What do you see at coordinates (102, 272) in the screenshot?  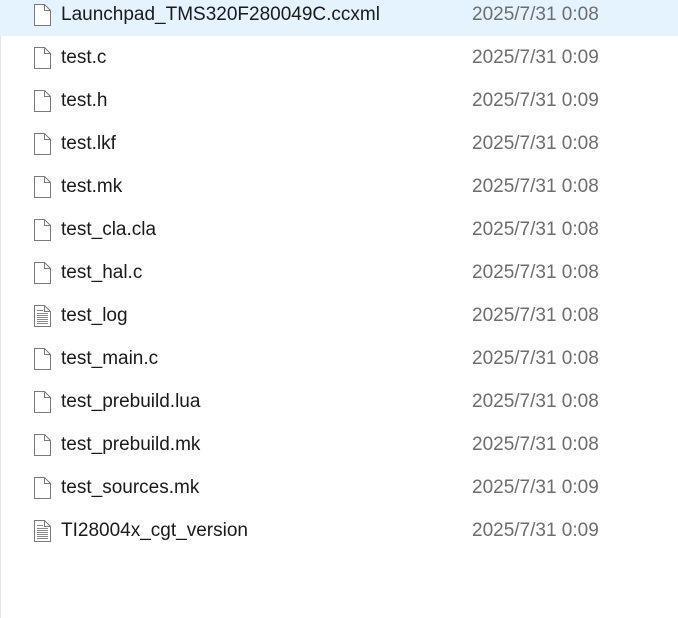 I see `file-name: test_hal.c` at bounding box center [102, 272].